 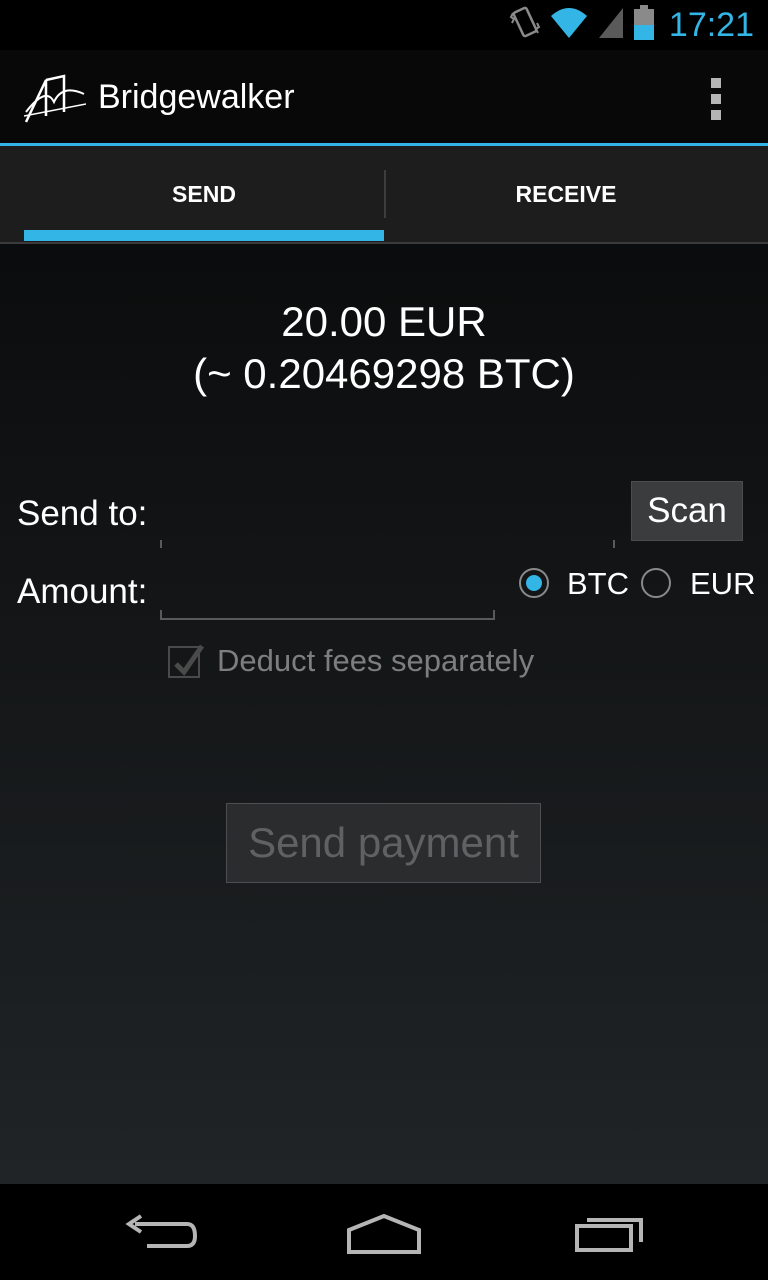 I want to click on status-bar: 17:21, so click(x=384, y=25).